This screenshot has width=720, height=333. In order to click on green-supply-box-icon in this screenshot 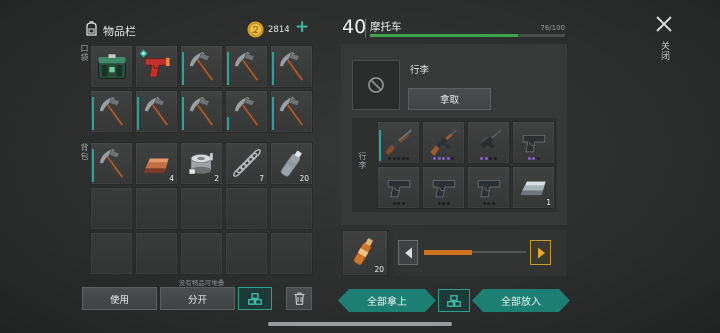, I will do `click(112, 66)`.